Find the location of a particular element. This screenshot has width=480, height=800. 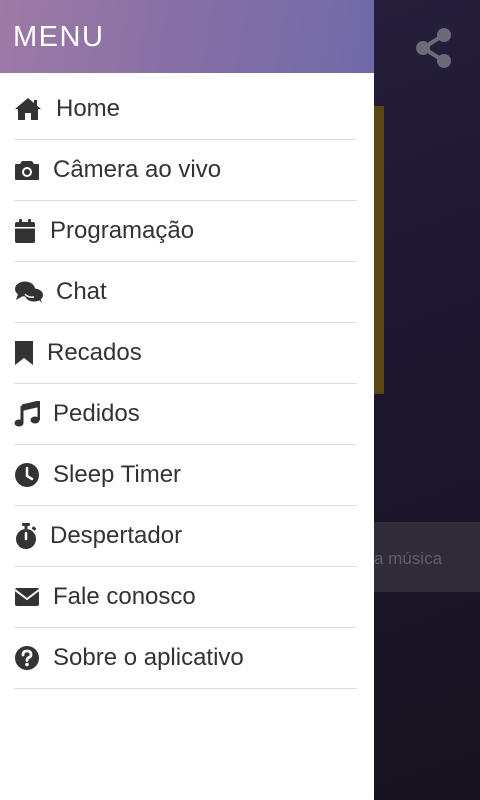

chat-icon is located at coordinates (35, 292).